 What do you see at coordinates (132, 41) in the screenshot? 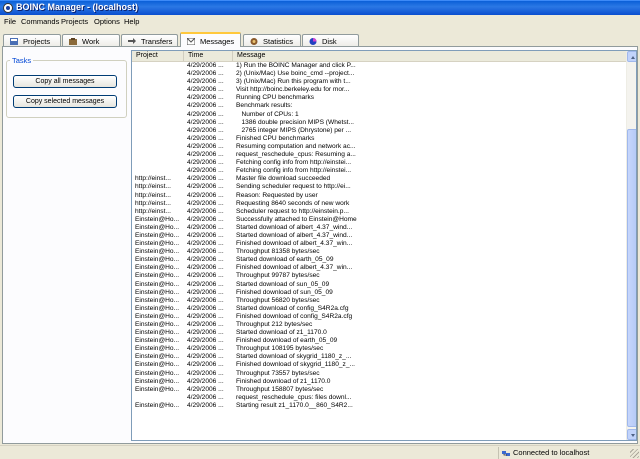
I see `transfers-icon` at bounding box center [132, 41].